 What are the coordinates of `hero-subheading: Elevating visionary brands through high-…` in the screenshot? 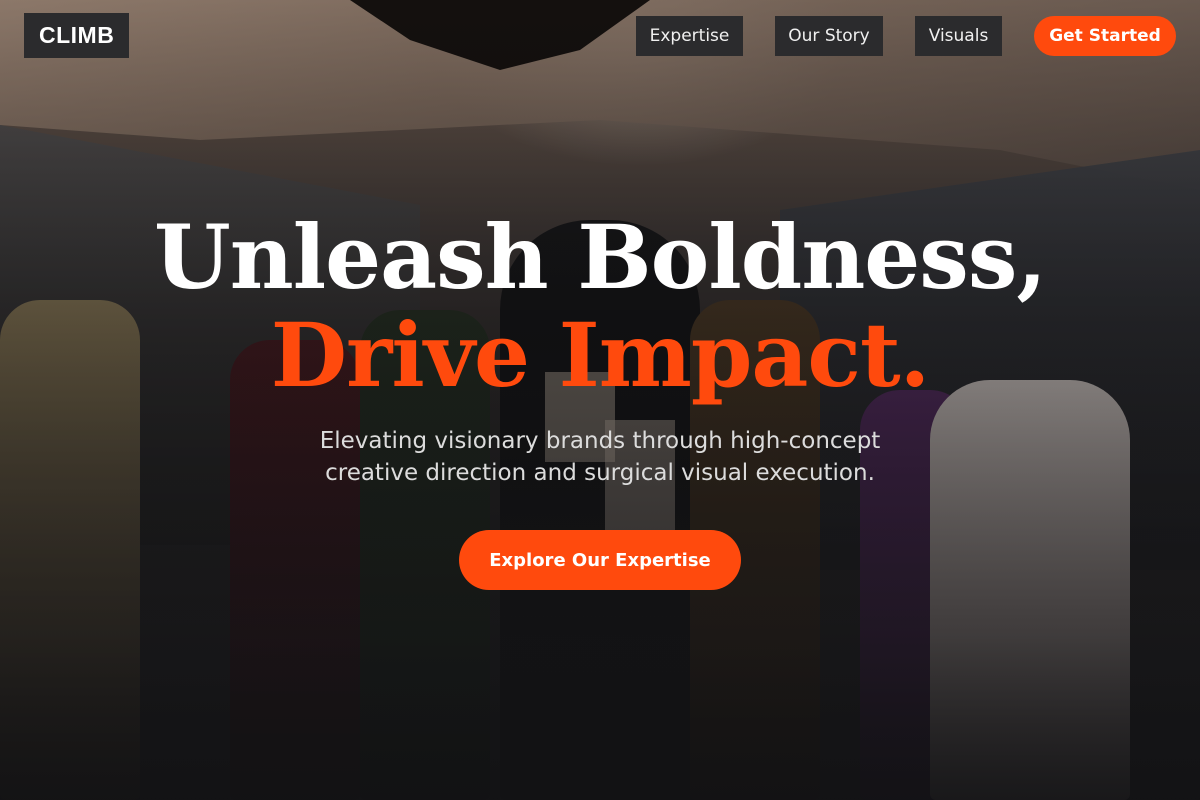 It's located at (600, 457).